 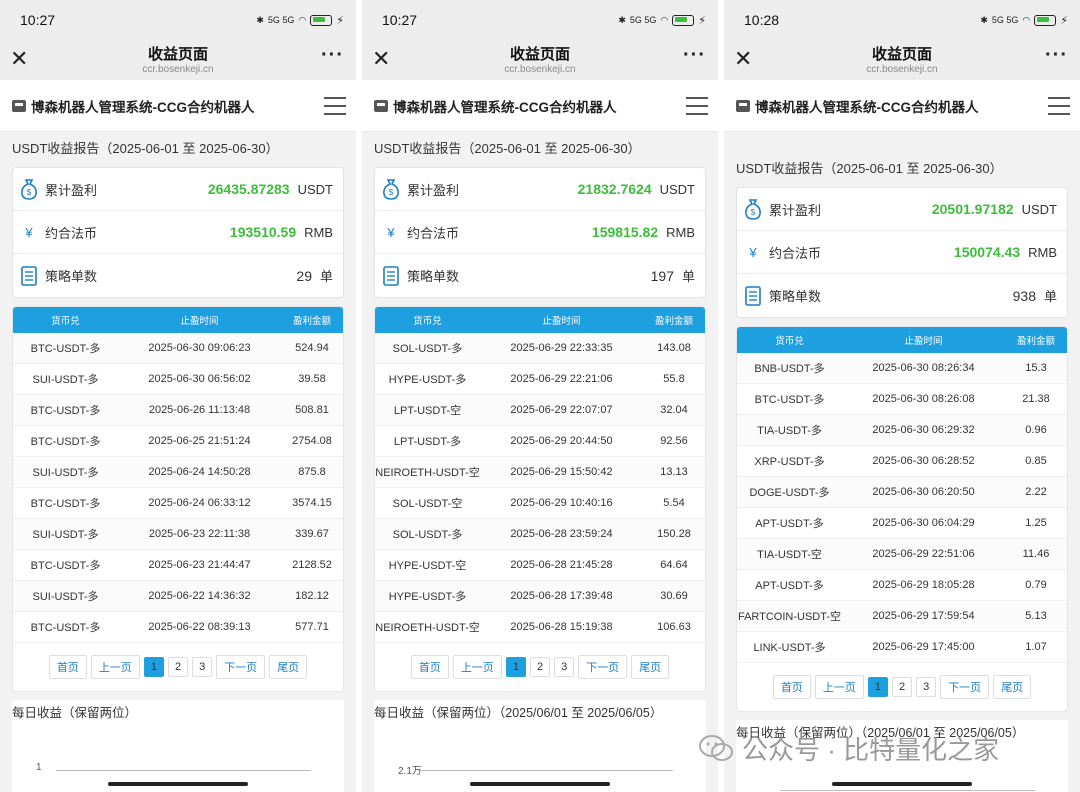 I want to click on daily-earnings-section: 每日收益（保留两位）（2025/06/01 至 2025/06/05） 2.1万, so click(x=540, y=746).